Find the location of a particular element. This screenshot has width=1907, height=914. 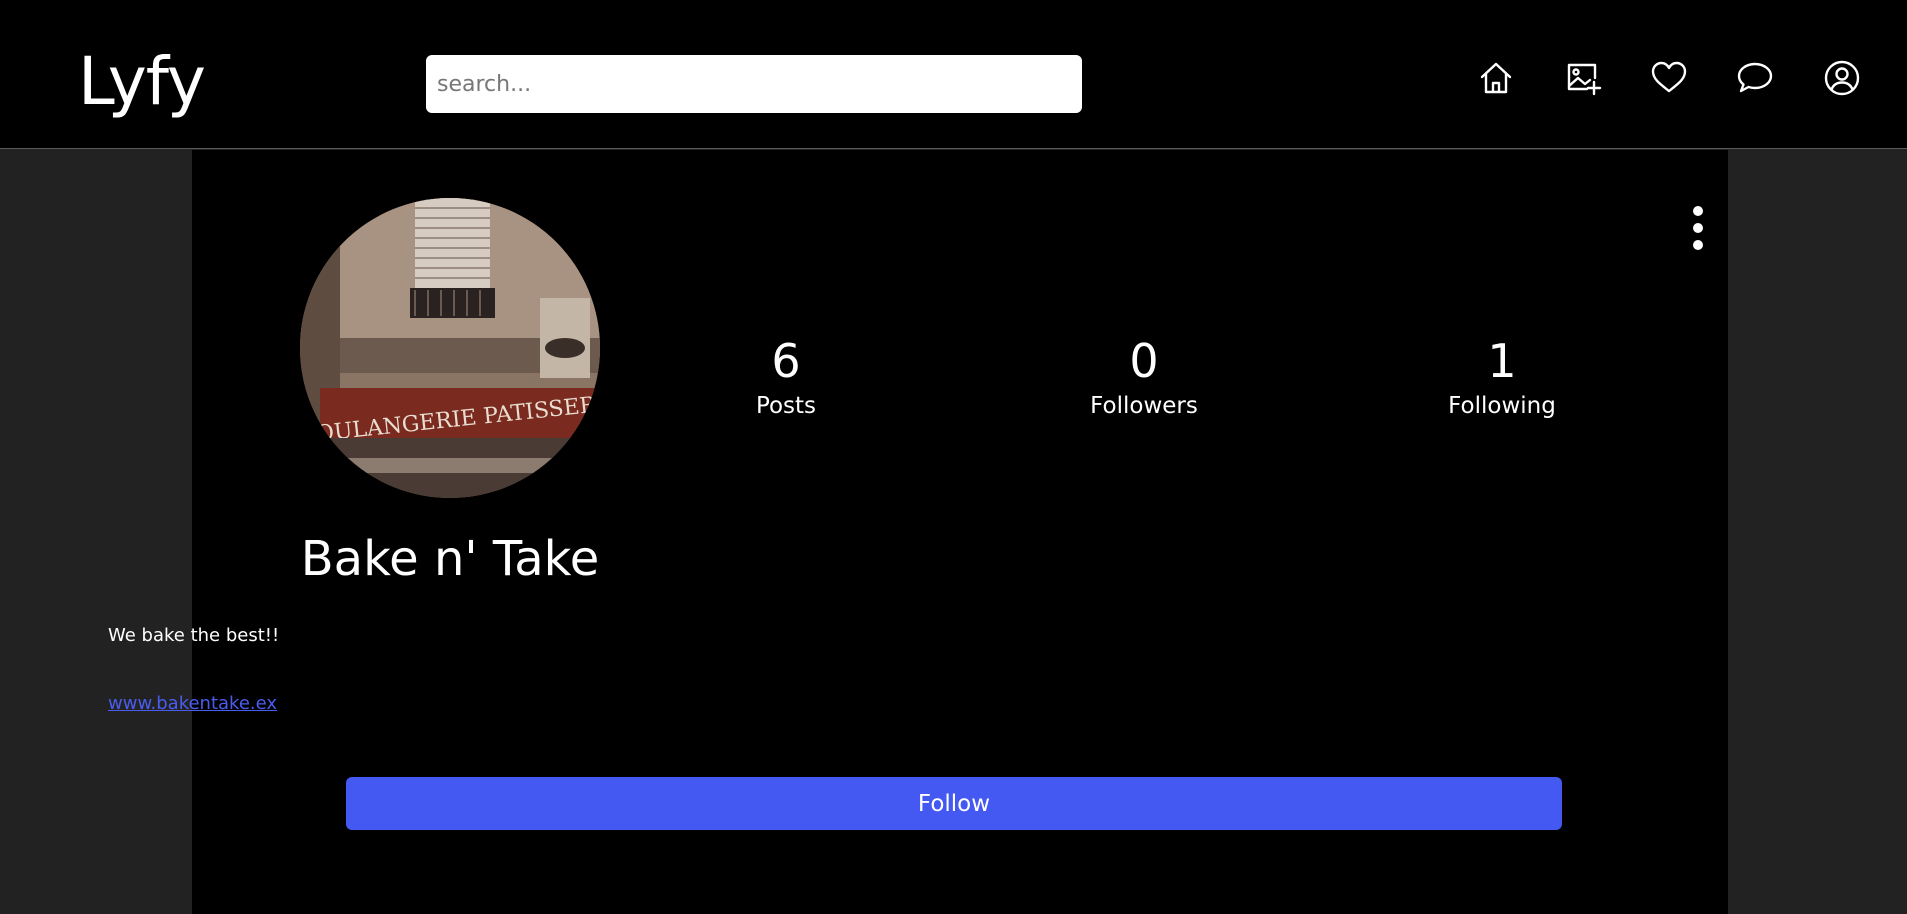

app-logo: Lyfy is located at coordinates (142, 82).